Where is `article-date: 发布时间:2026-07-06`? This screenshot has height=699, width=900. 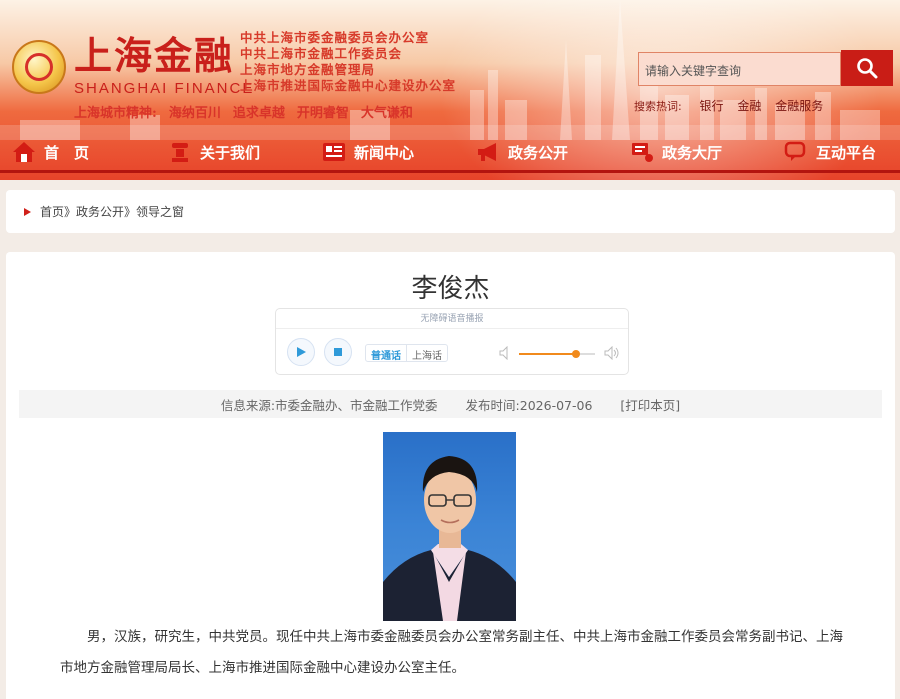
article-date: 发布时间:2026-07-06 is located at coordinates (529, 405).